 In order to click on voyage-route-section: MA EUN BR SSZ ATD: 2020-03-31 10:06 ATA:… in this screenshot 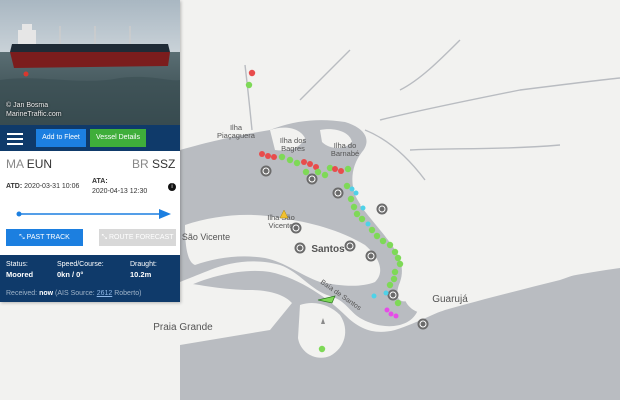, I will do `click(90, 203)`.